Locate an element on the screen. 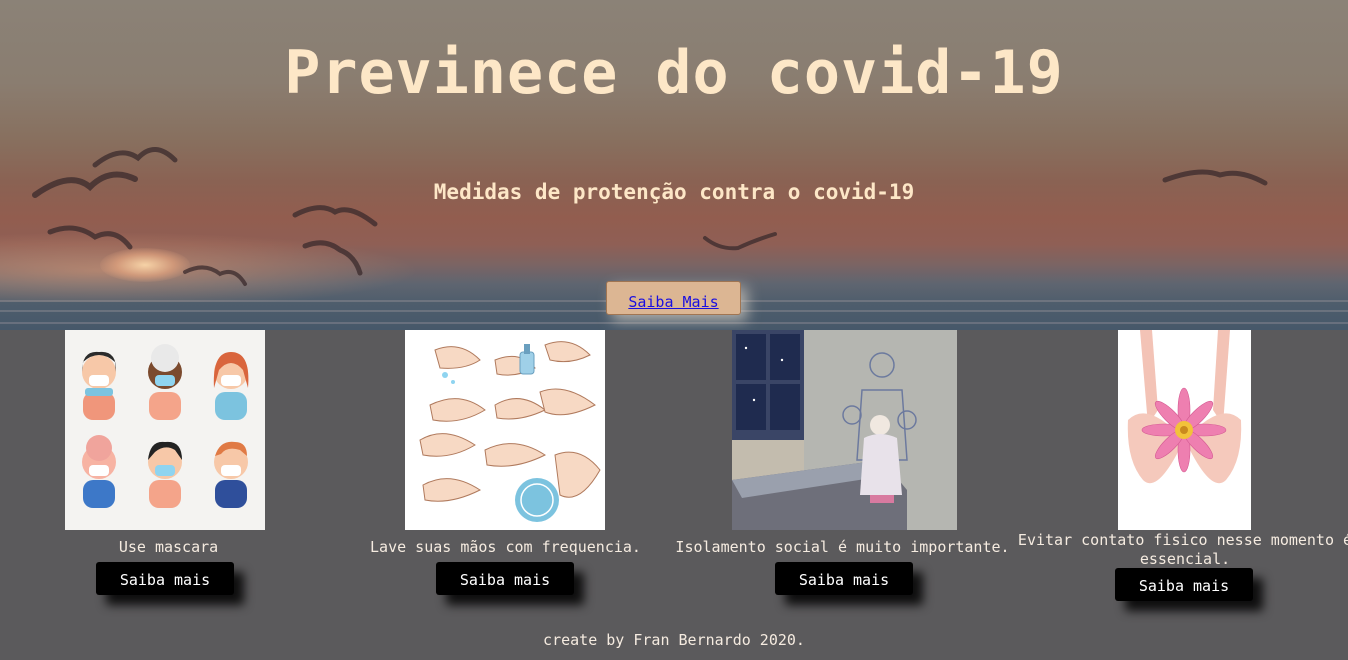  footer-credit: create by Fran Bernardo 2020. is located at coordinates (674, 640).